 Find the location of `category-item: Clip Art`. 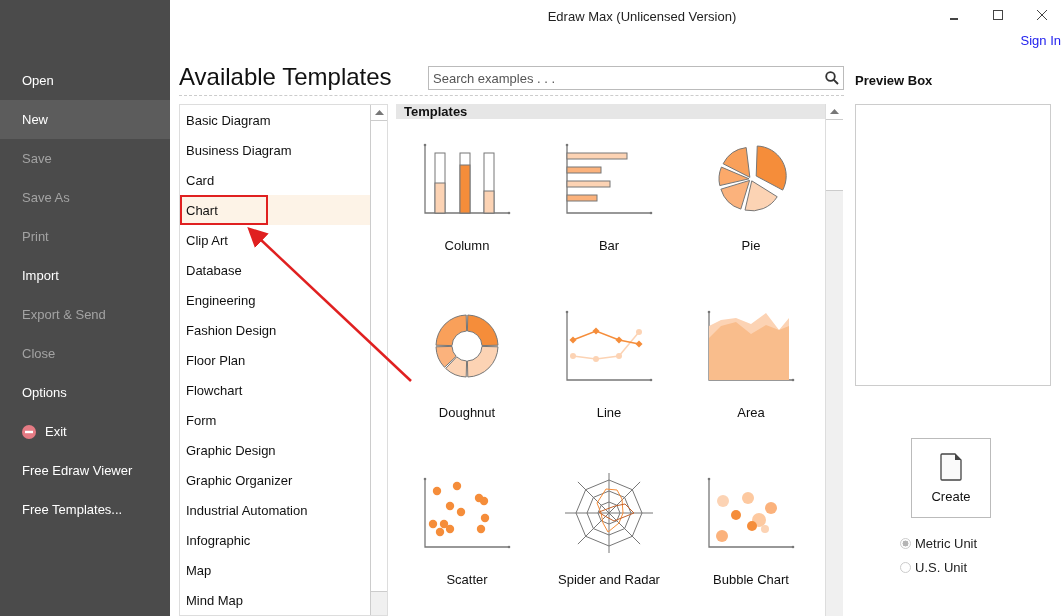

category-item: Clip Art is located at coordinates (275, 240).